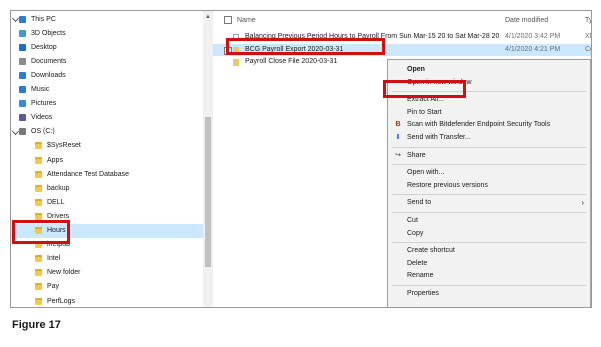  Describe the element at coordinates (22, 118) in the screenshot. I see `videos-icon` at that location.